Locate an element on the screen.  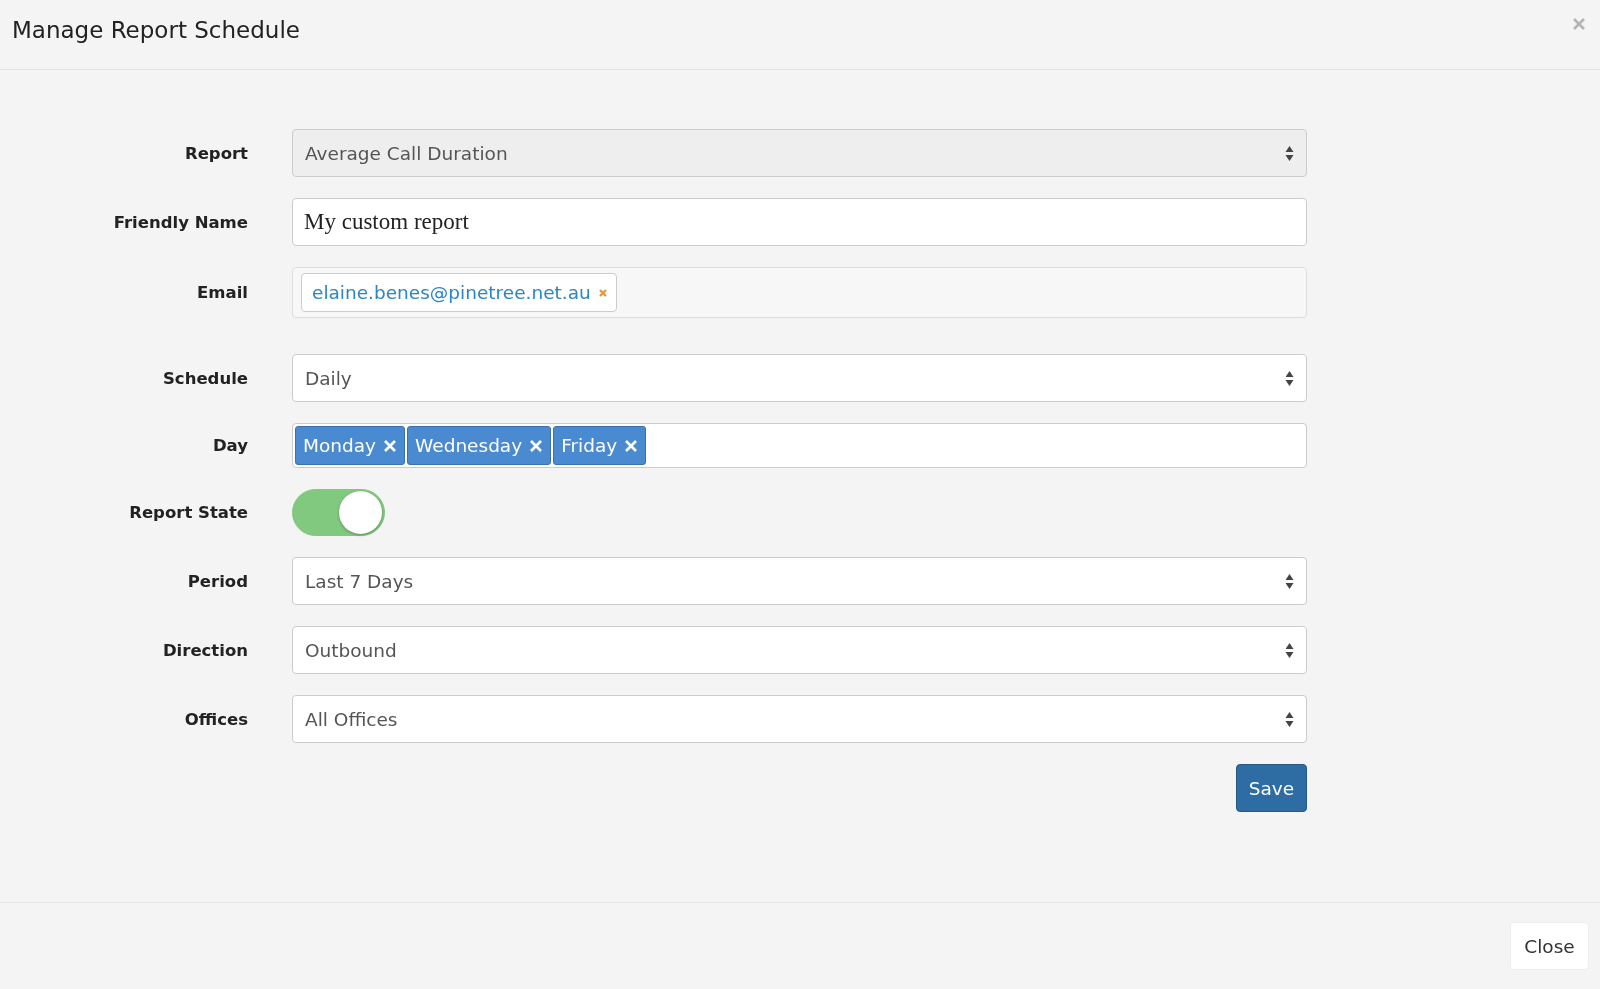
select-field: All Offices is located at coordinates (799, 719).